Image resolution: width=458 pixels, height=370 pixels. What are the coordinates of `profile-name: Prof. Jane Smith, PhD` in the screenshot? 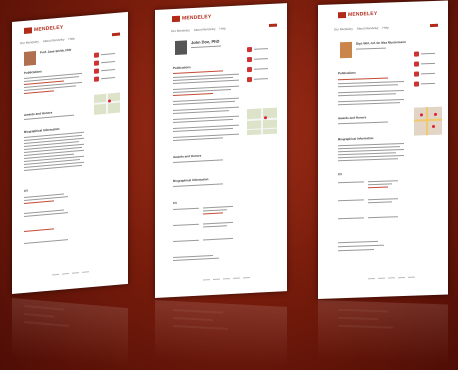 It's located at (56, 51).